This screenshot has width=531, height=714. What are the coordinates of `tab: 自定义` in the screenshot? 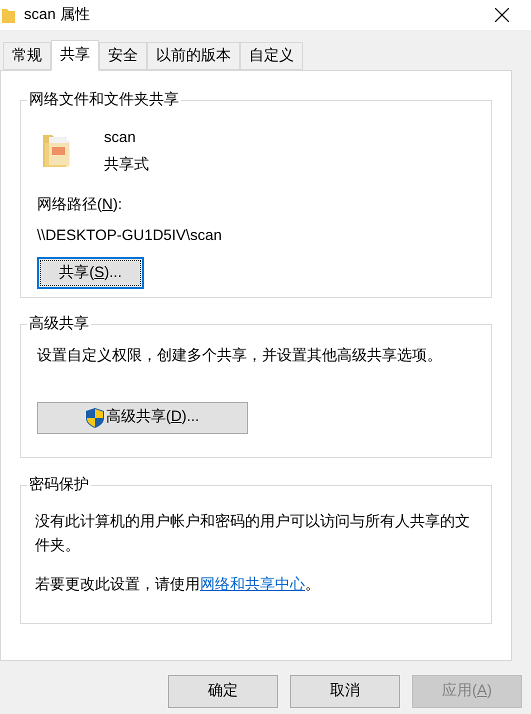 It's located at (271, 56).